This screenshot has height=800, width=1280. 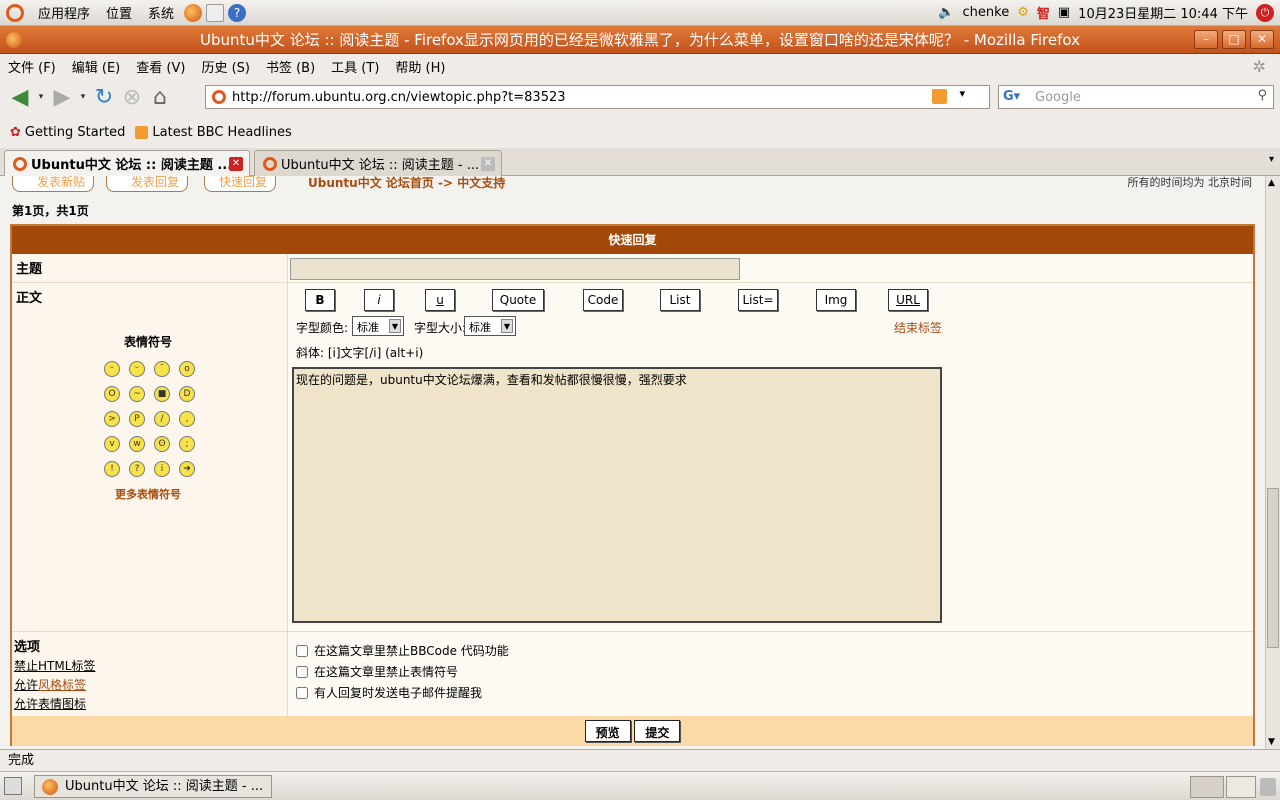 What do you see at coordinates (54, 666) in the screenshot?
I see `html-disabled-text: 禁止HTML标签` at bounding box center [54, 666].